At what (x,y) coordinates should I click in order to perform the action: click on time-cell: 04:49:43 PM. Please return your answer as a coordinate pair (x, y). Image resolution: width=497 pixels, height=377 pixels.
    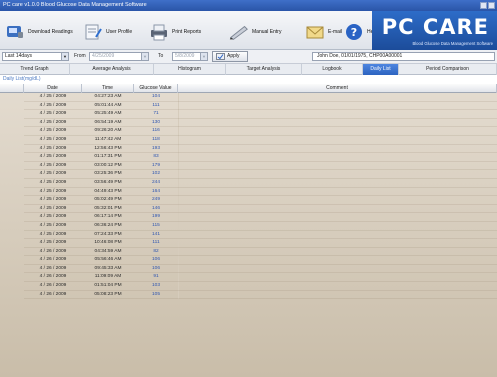
    Looking at the image, I should click on (108, 191).